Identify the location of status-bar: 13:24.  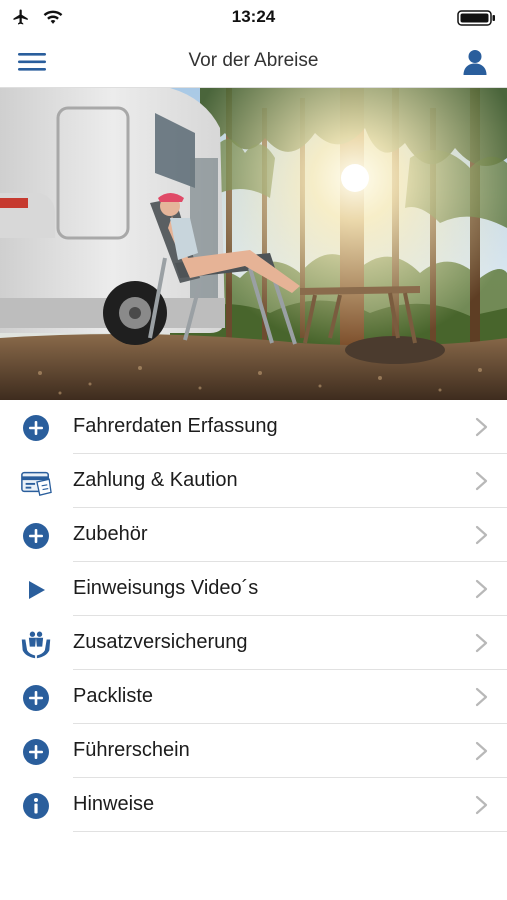
(253, 17).